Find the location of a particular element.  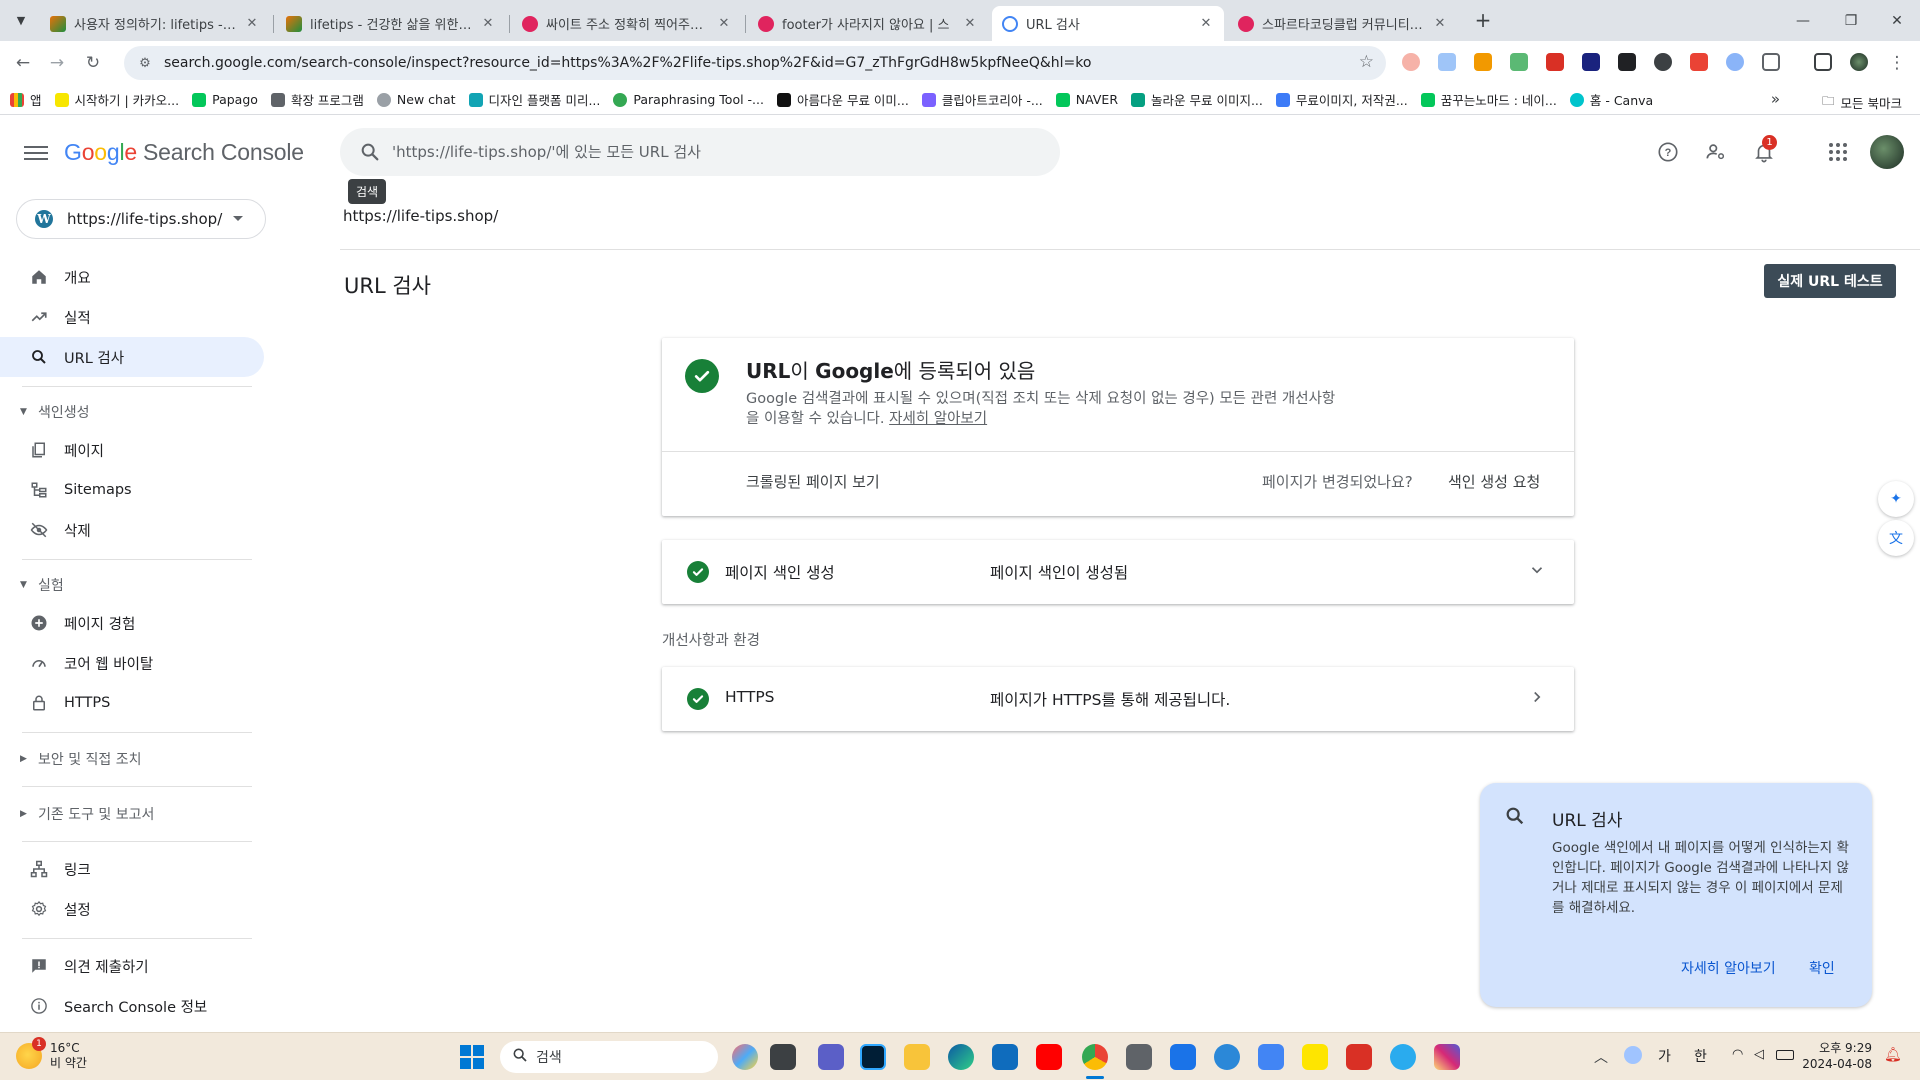

kakaotalk-app-icon is located at coordinates (1315, 1057).